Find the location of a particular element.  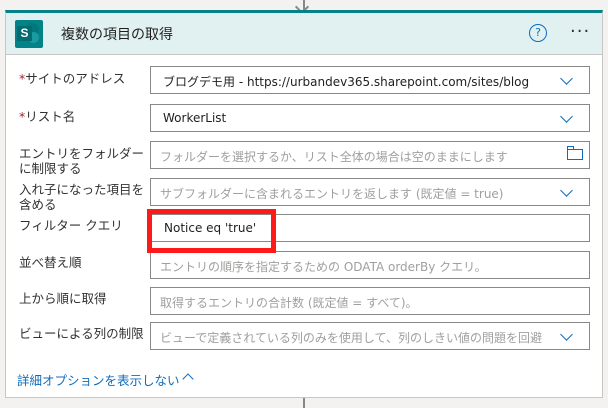

nested-items-dropdown: サブフォルダーに含まれるエントリを返します (既定値 = true) is located at coordinates (370, 192).